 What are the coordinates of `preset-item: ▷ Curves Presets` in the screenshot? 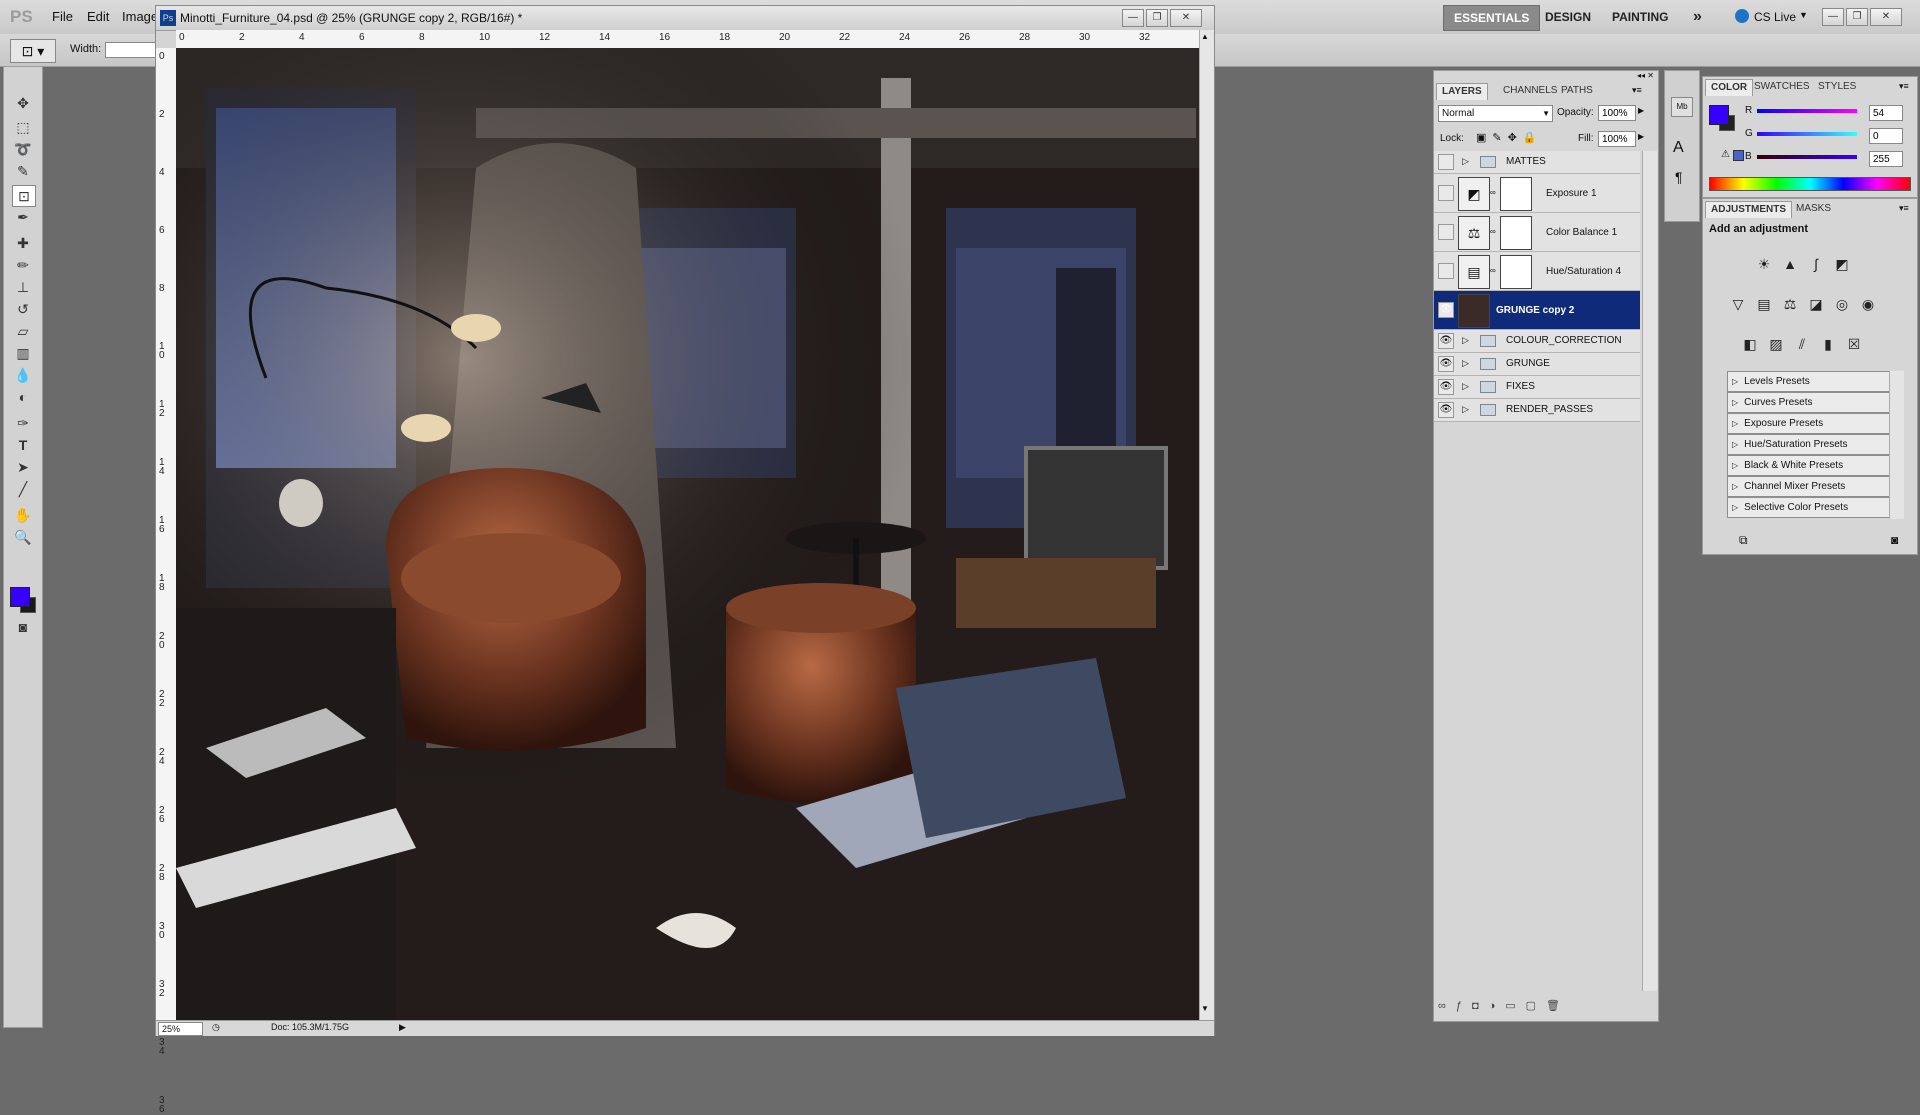 It's located at (1813, 402).